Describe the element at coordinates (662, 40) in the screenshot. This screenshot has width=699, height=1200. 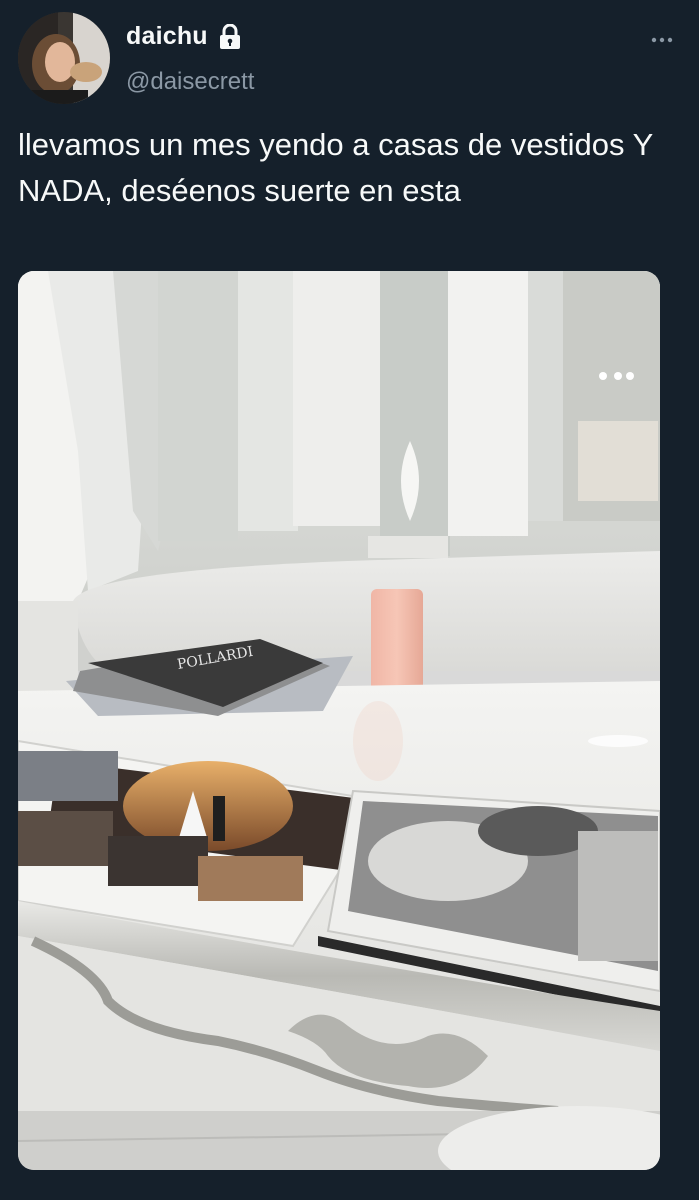
I see `ellipsis-icon` at that location.